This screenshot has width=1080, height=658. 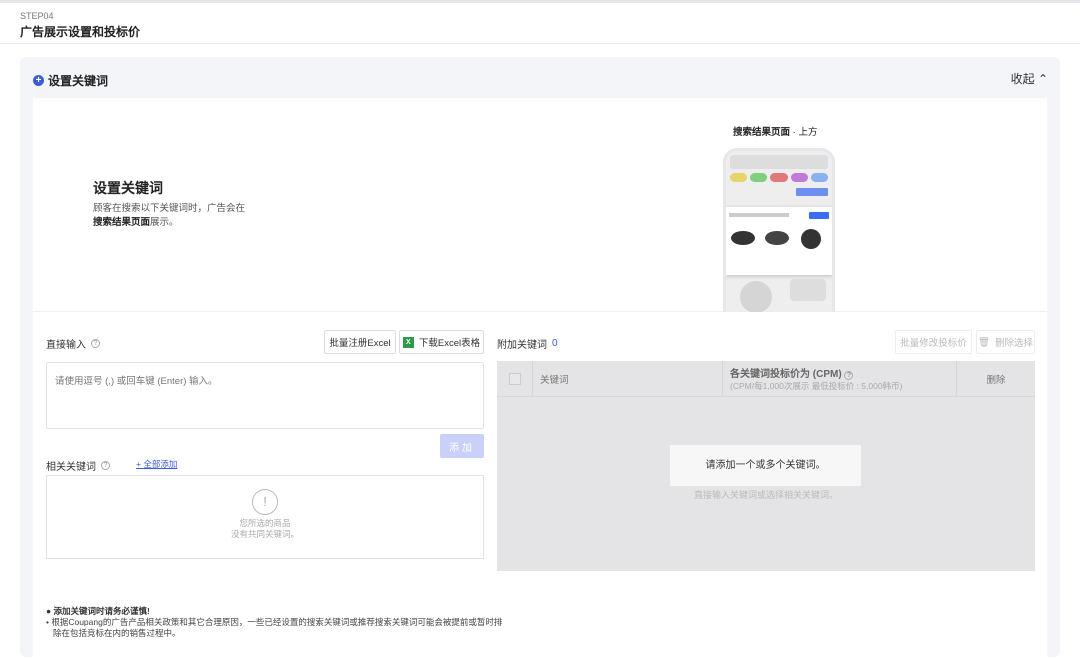 I want to click on download-excel-button: X 下载Excel表格, so click(x=441, y=342).